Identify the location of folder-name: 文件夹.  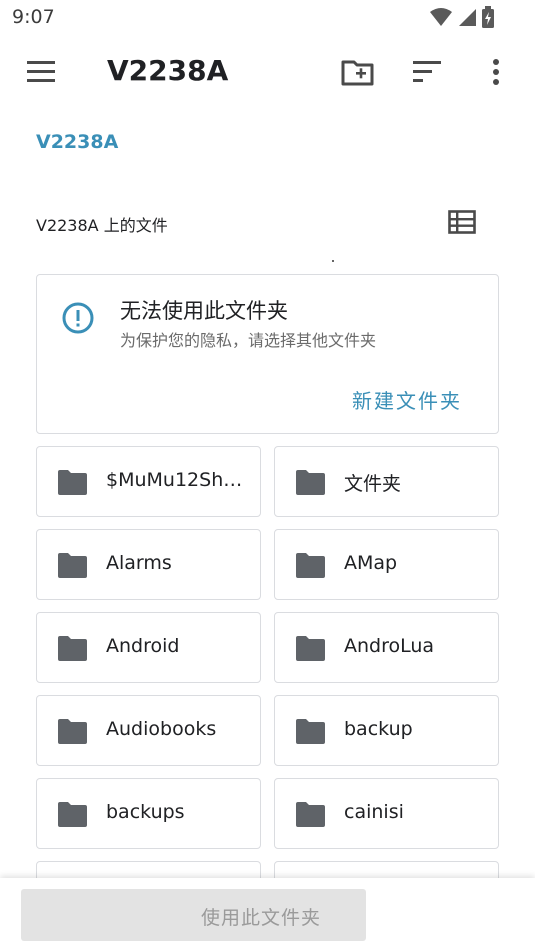
(373, 484).